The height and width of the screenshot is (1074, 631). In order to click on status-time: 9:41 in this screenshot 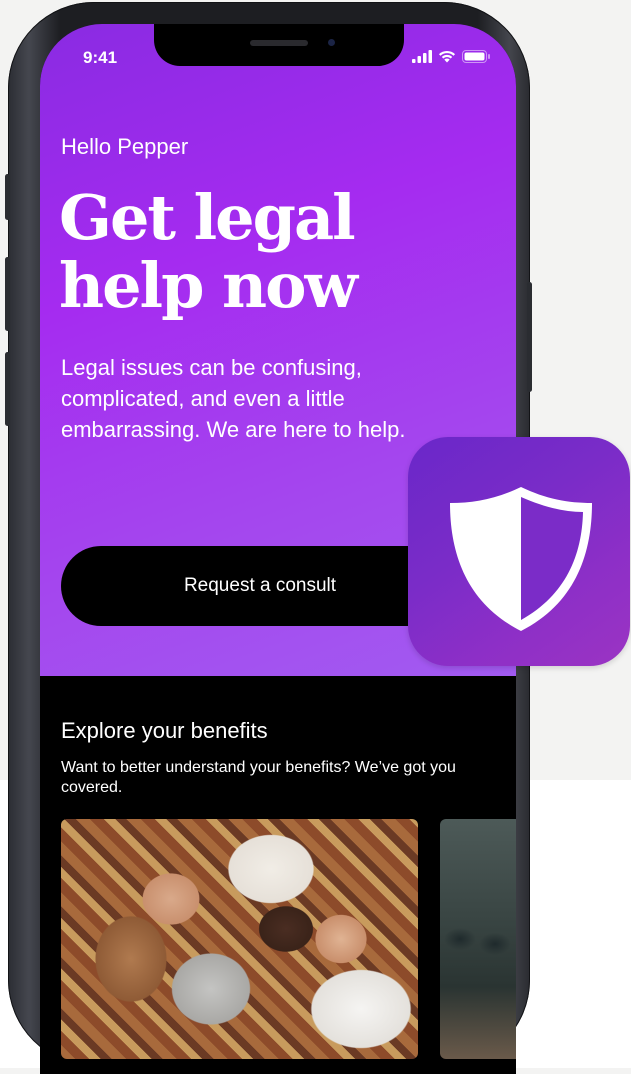, I will do `click(100, 57)`.